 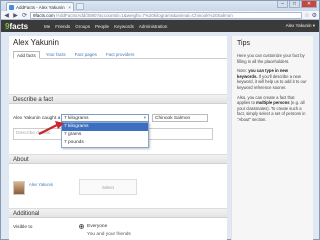 What do you see at coordinates (11, 7) in the screenshot?
I see `favicon-icon` at bounding box center [11, 7].